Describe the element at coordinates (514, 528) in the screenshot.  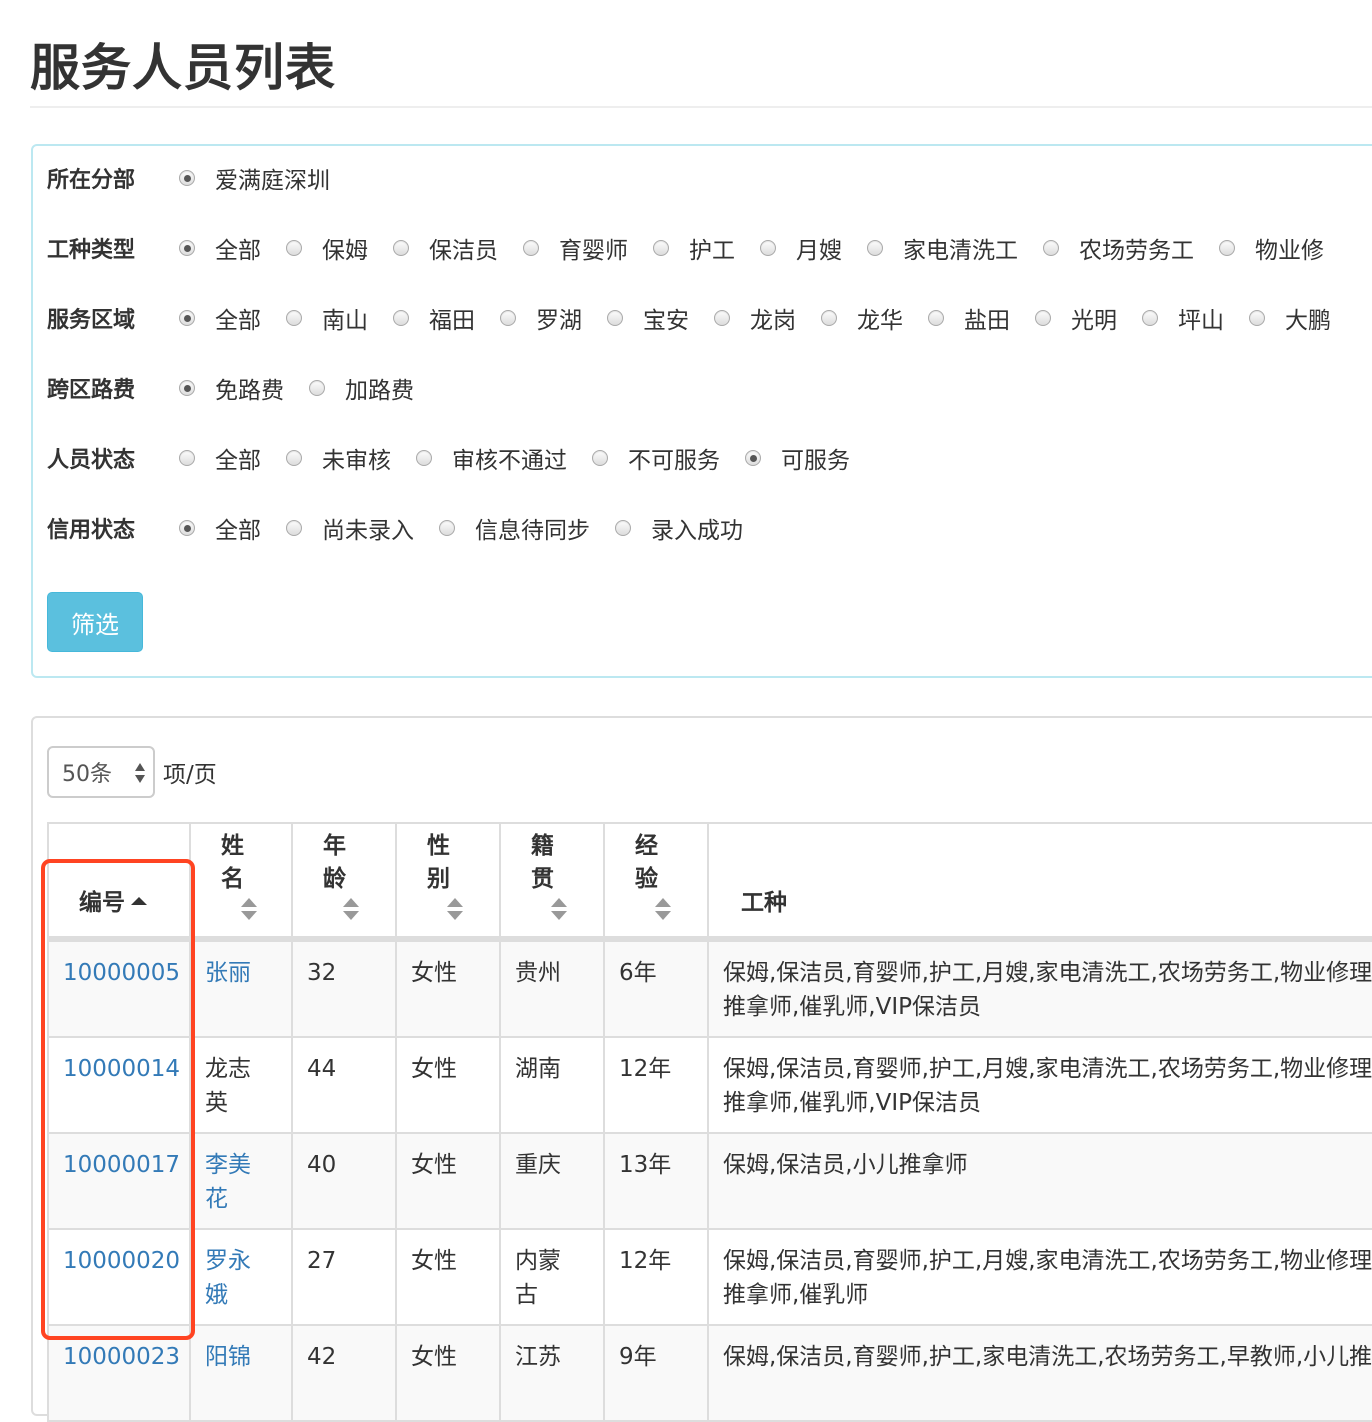
I see `filter-radio-option: 信息待同步` at that location.